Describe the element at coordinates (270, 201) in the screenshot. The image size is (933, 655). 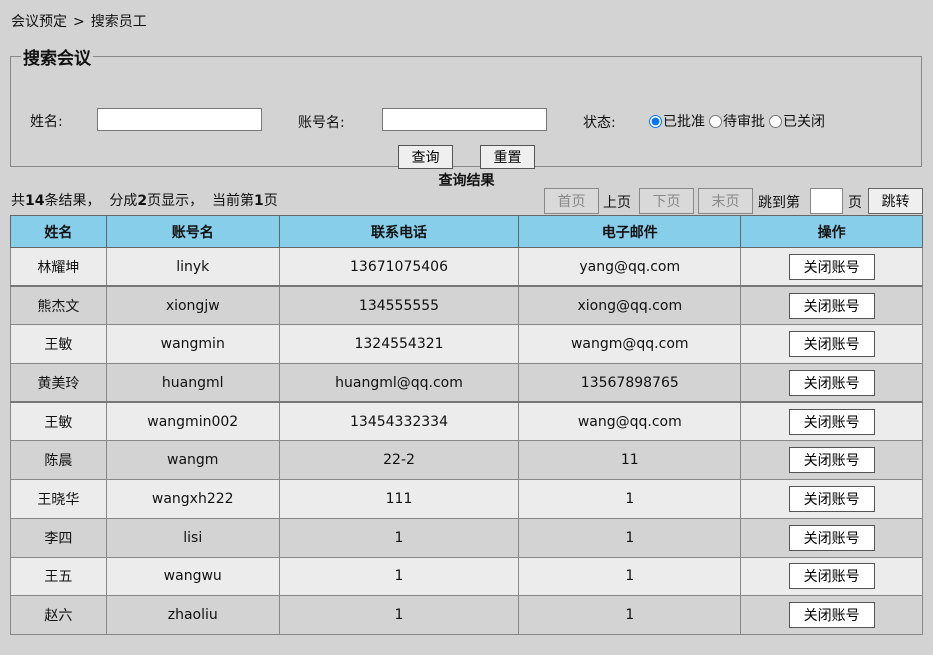
I see `summary-suffix: 页` at that location.